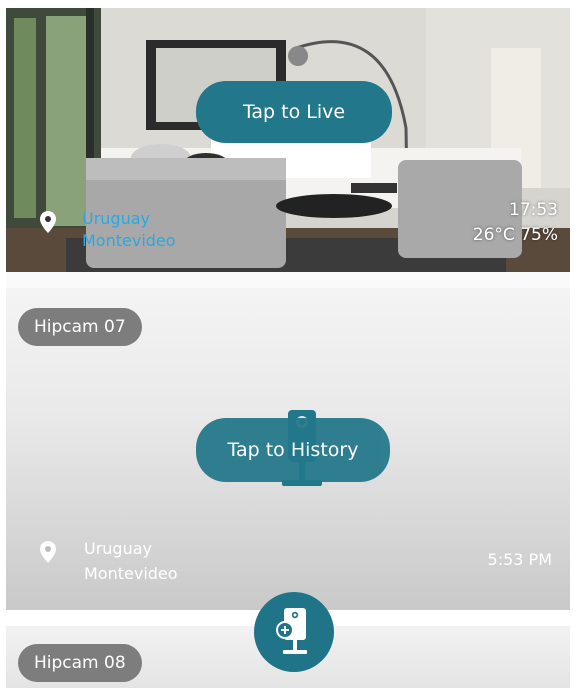 The height and width of the screenshot is (688, 576). I want to click on card-divider, so click(288, 280).